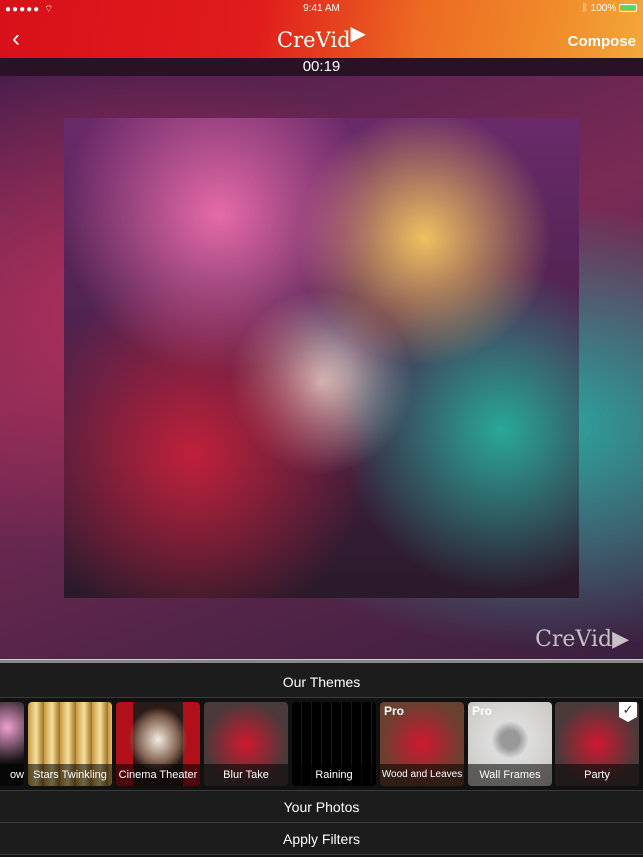 Image resolution: width=643 pixels, height=857 pixels. What do you see at coordinates (70, 775) in the screenshot?
I see `theme-label: Stars Twinkling` at bounding box center [70, 775].